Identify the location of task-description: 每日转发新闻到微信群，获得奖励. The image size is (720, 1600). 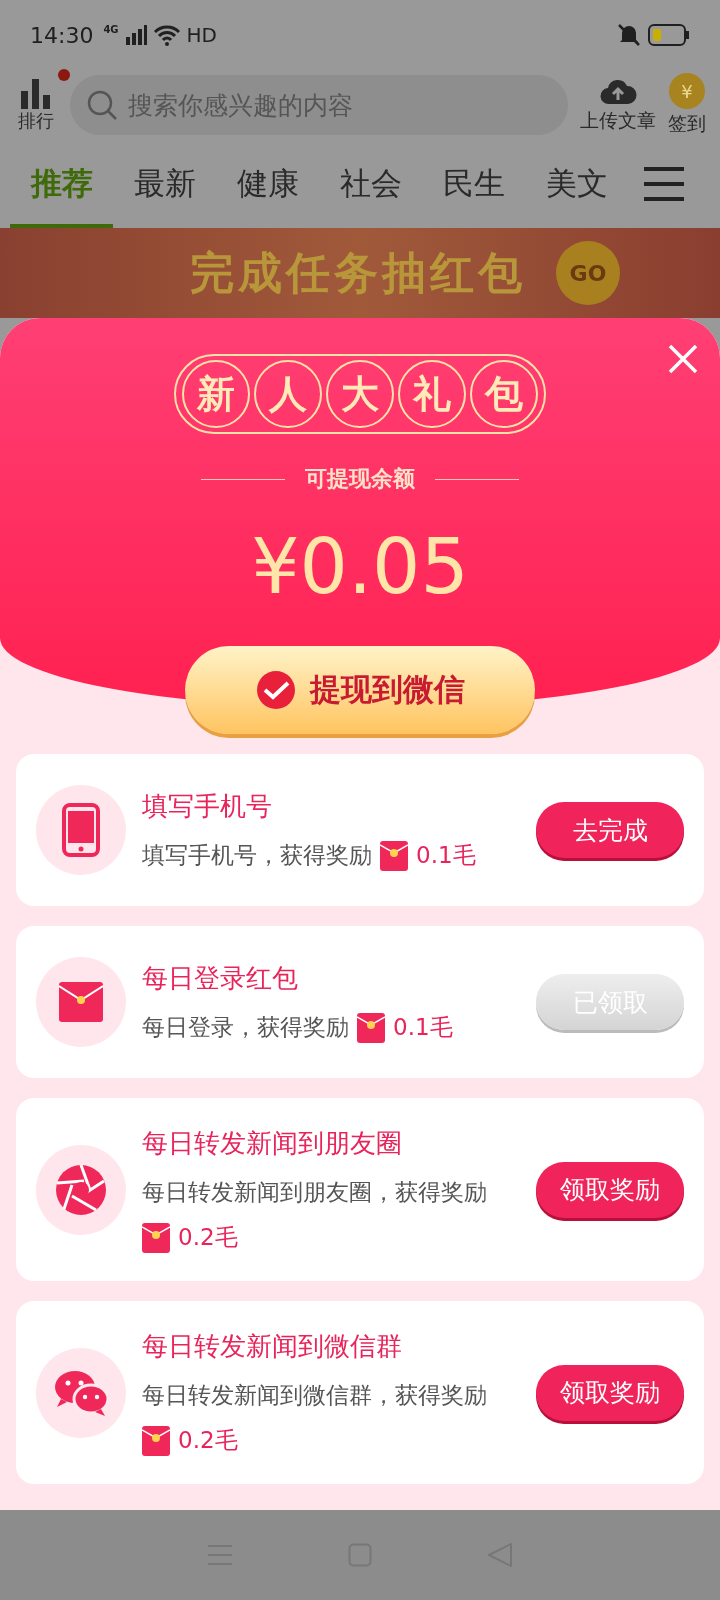
(314, 1395).